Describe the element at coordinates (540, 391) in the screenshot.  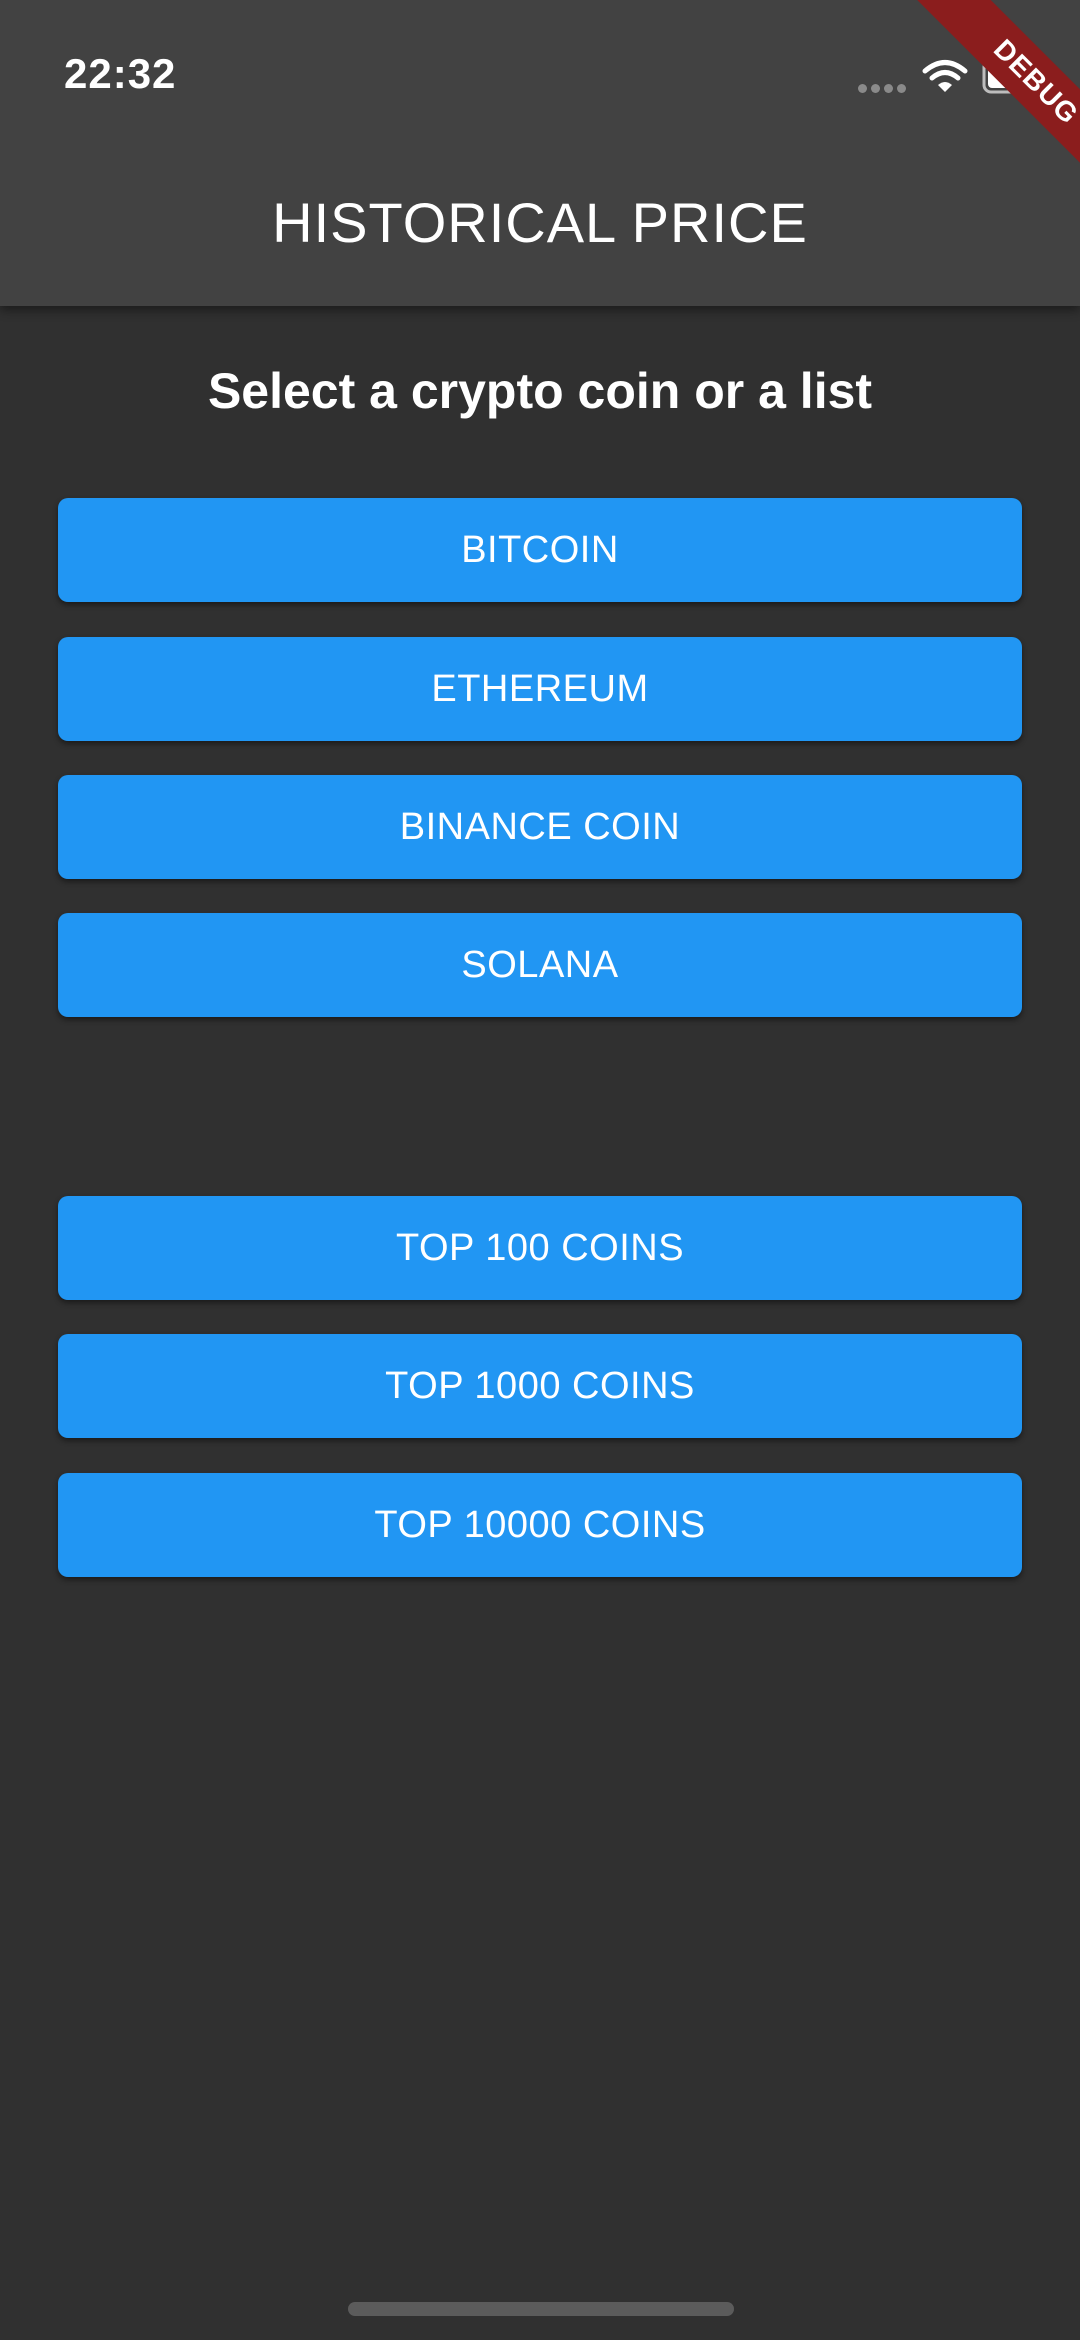
I see `page-prompt: Select a crypto coin or a list` at that location.